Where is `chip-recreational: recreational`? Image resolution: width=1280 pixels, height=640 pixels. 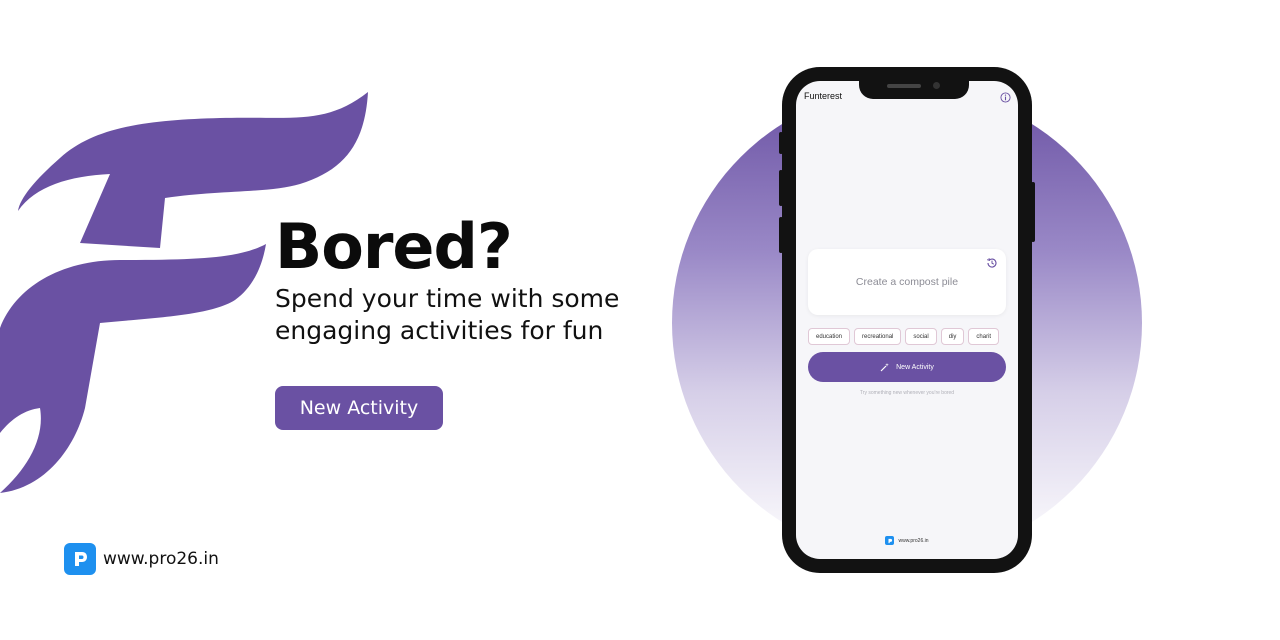 chip-recreational: recreational is located at coordinates (878, 336).